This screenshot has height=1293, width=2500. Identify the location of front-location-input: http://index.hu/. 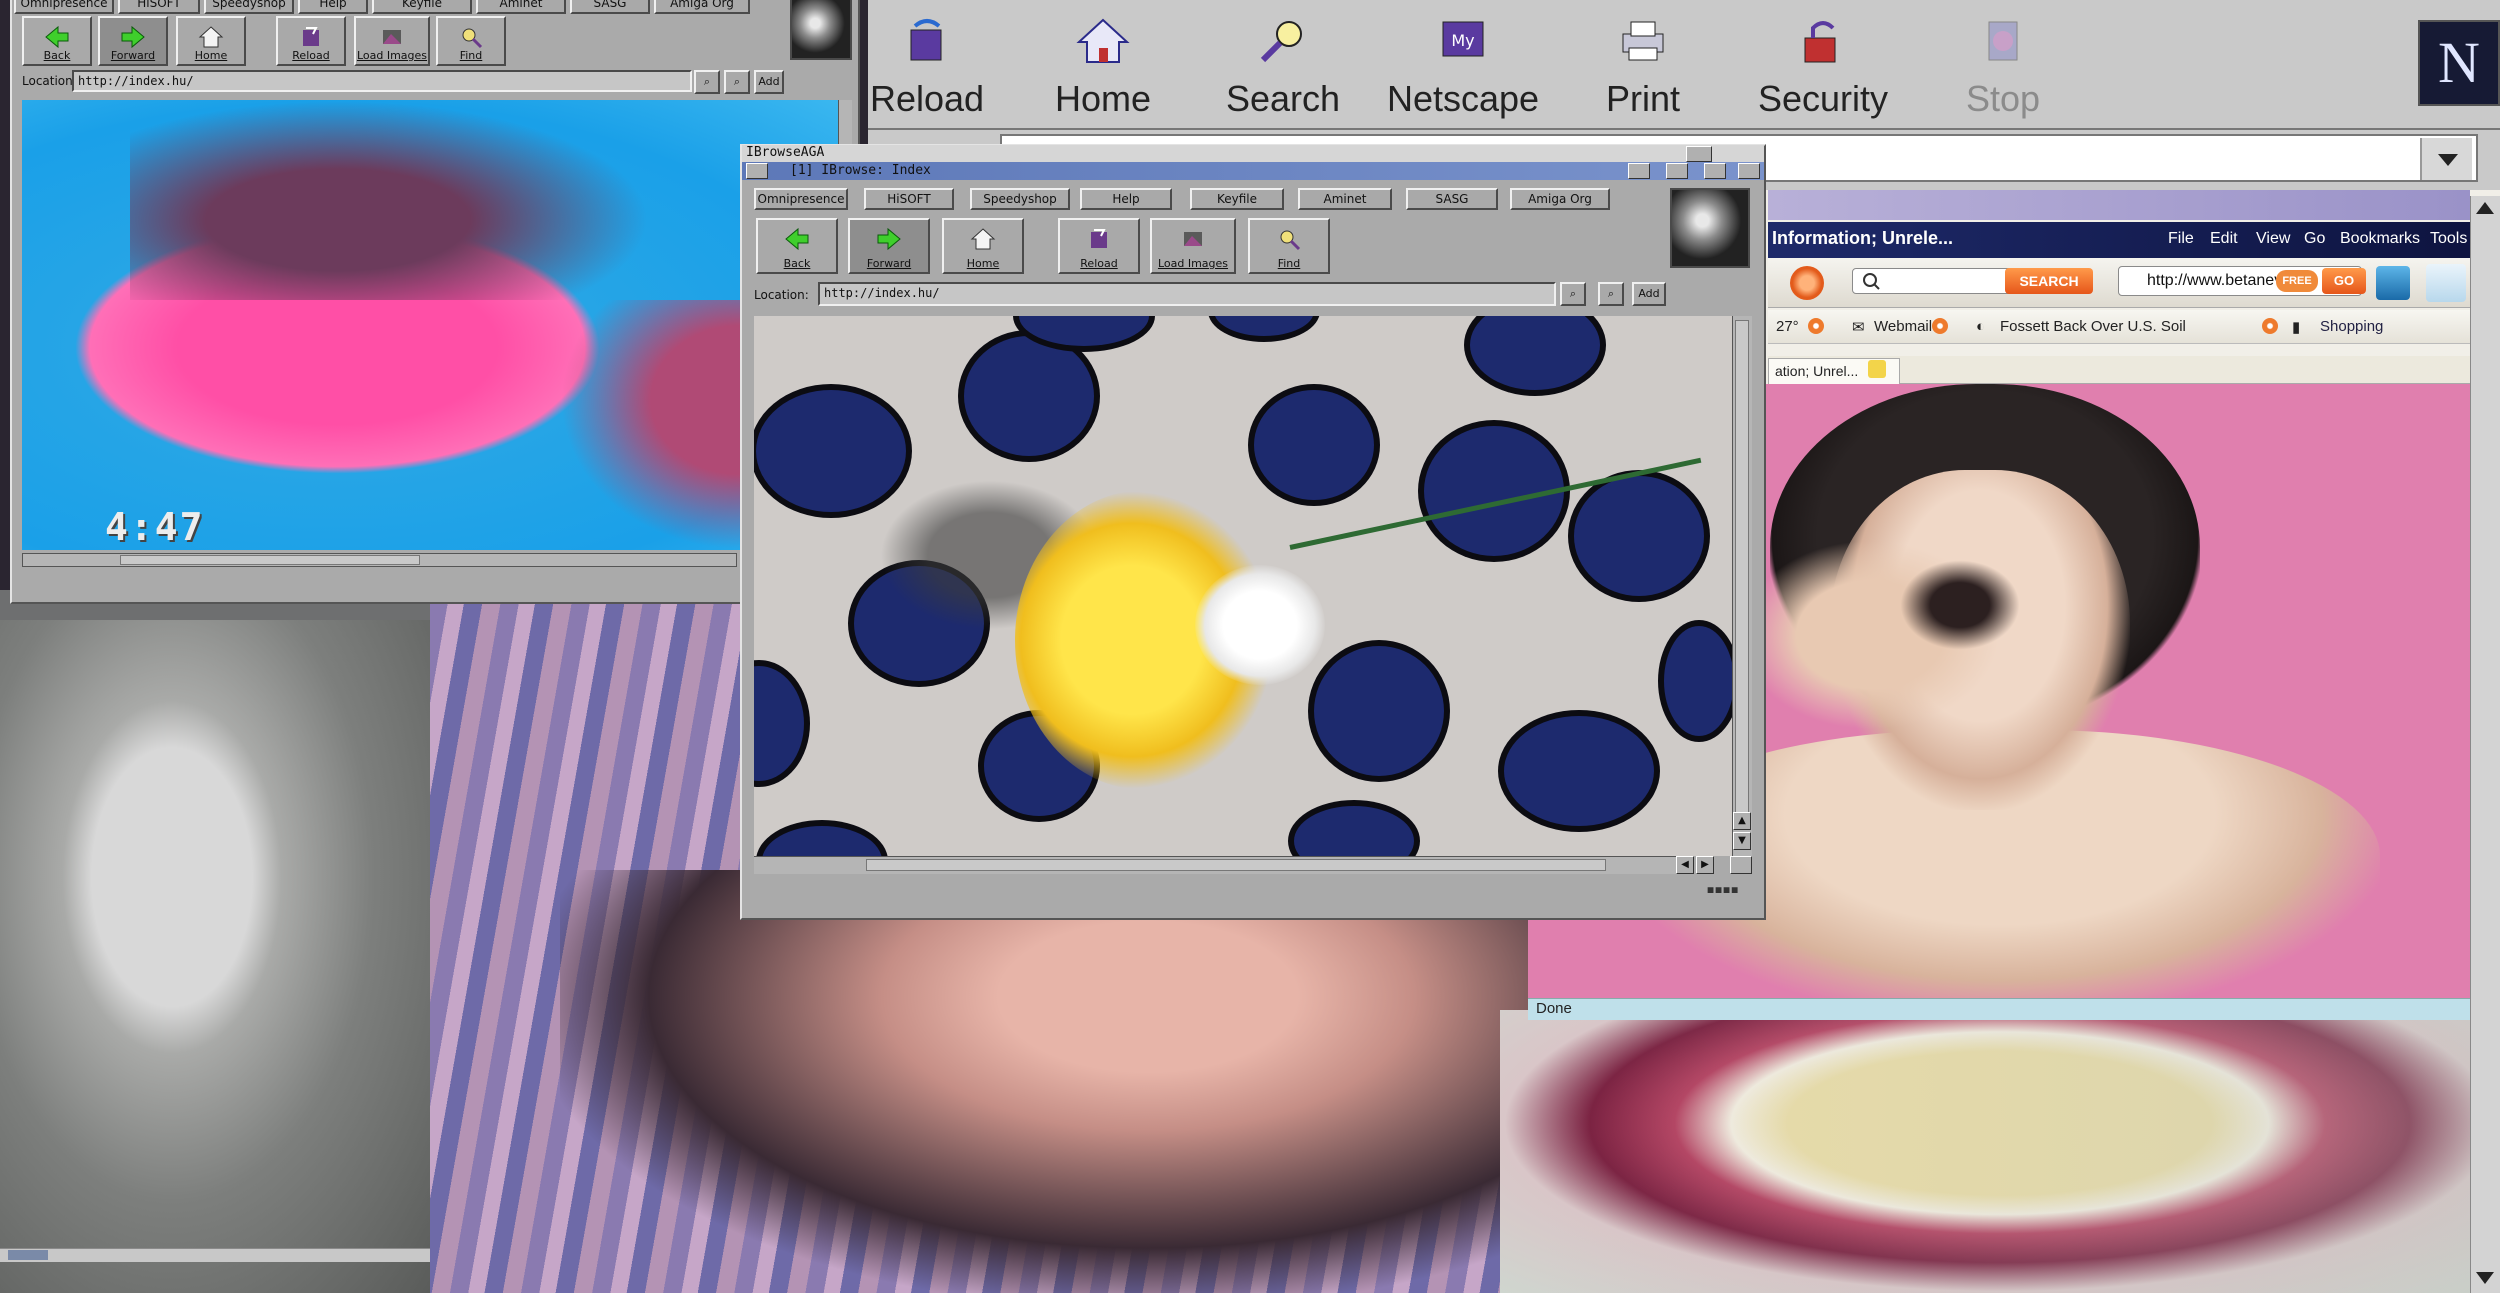
(1187, 294).